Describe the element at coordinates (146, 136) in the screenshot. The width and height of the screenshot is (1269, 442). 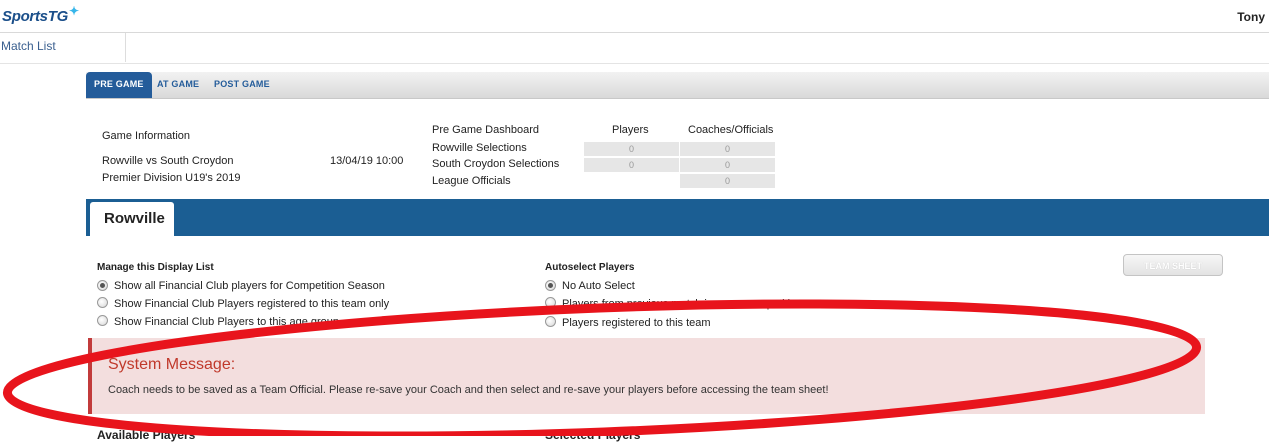
I see `game-info-heading: Game Information` at that location.